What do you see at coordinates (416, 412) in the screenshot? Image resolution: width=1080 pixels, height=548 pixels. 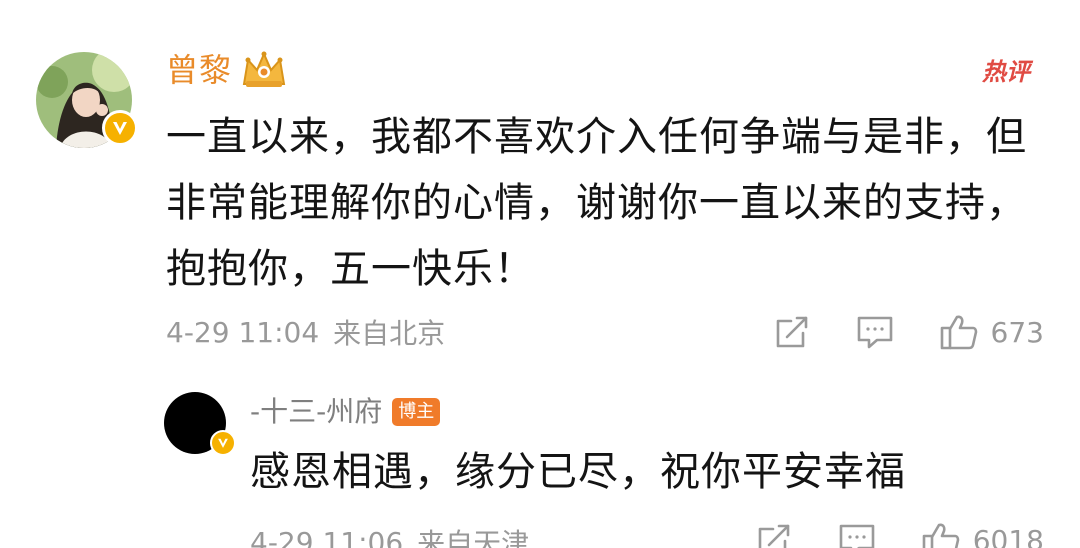 I see `blogger-badge: 博主` at bounding box center [416, 412].